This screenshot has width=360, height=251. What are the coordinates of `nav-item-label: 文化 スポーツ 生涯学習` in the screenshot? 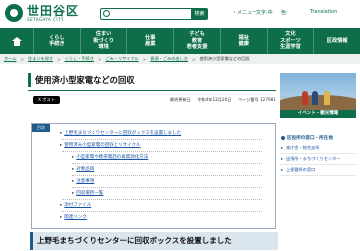 It's located at (290, 41).